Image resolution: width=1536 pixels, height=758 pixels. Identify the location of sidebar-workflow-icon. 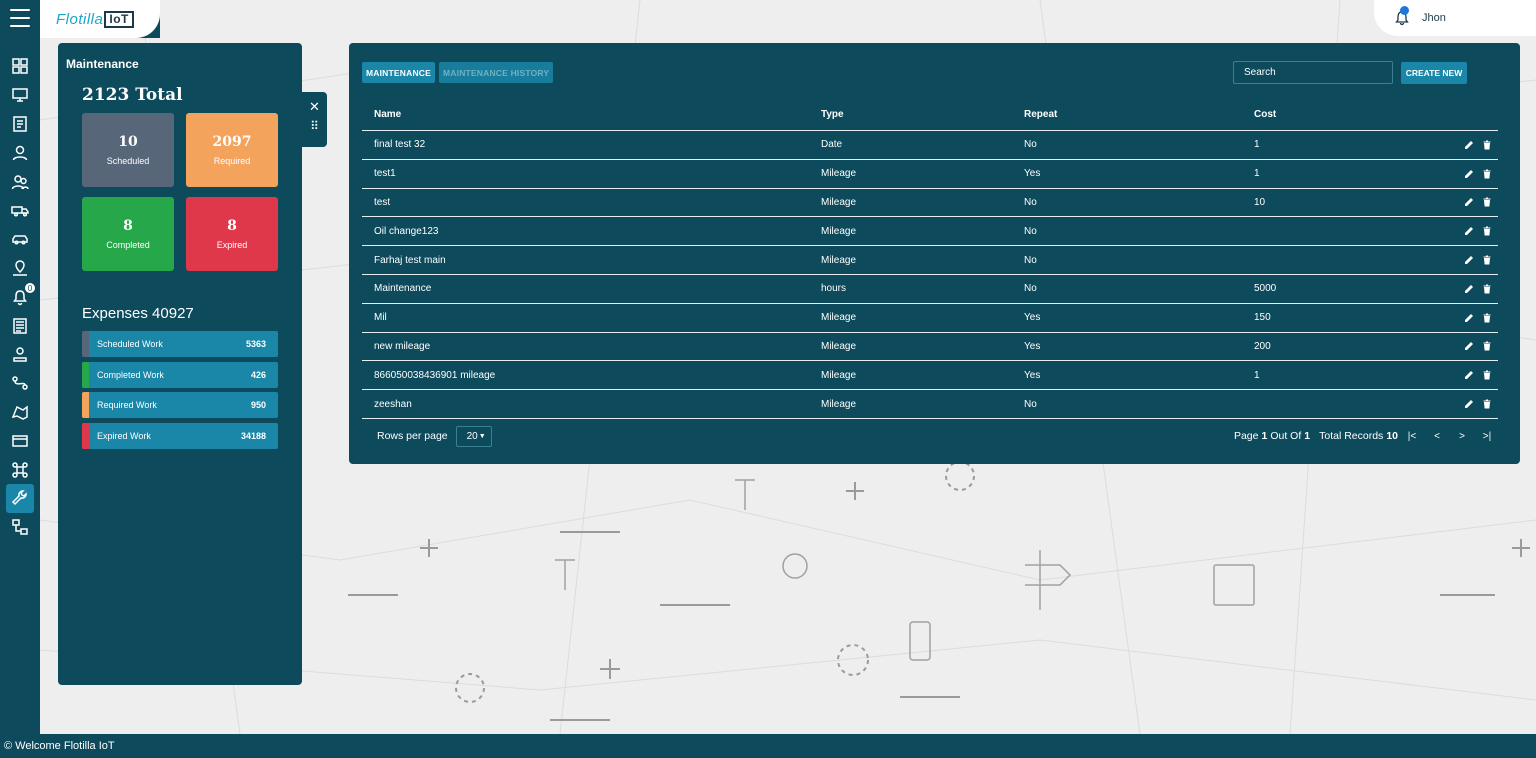
(20, 527).